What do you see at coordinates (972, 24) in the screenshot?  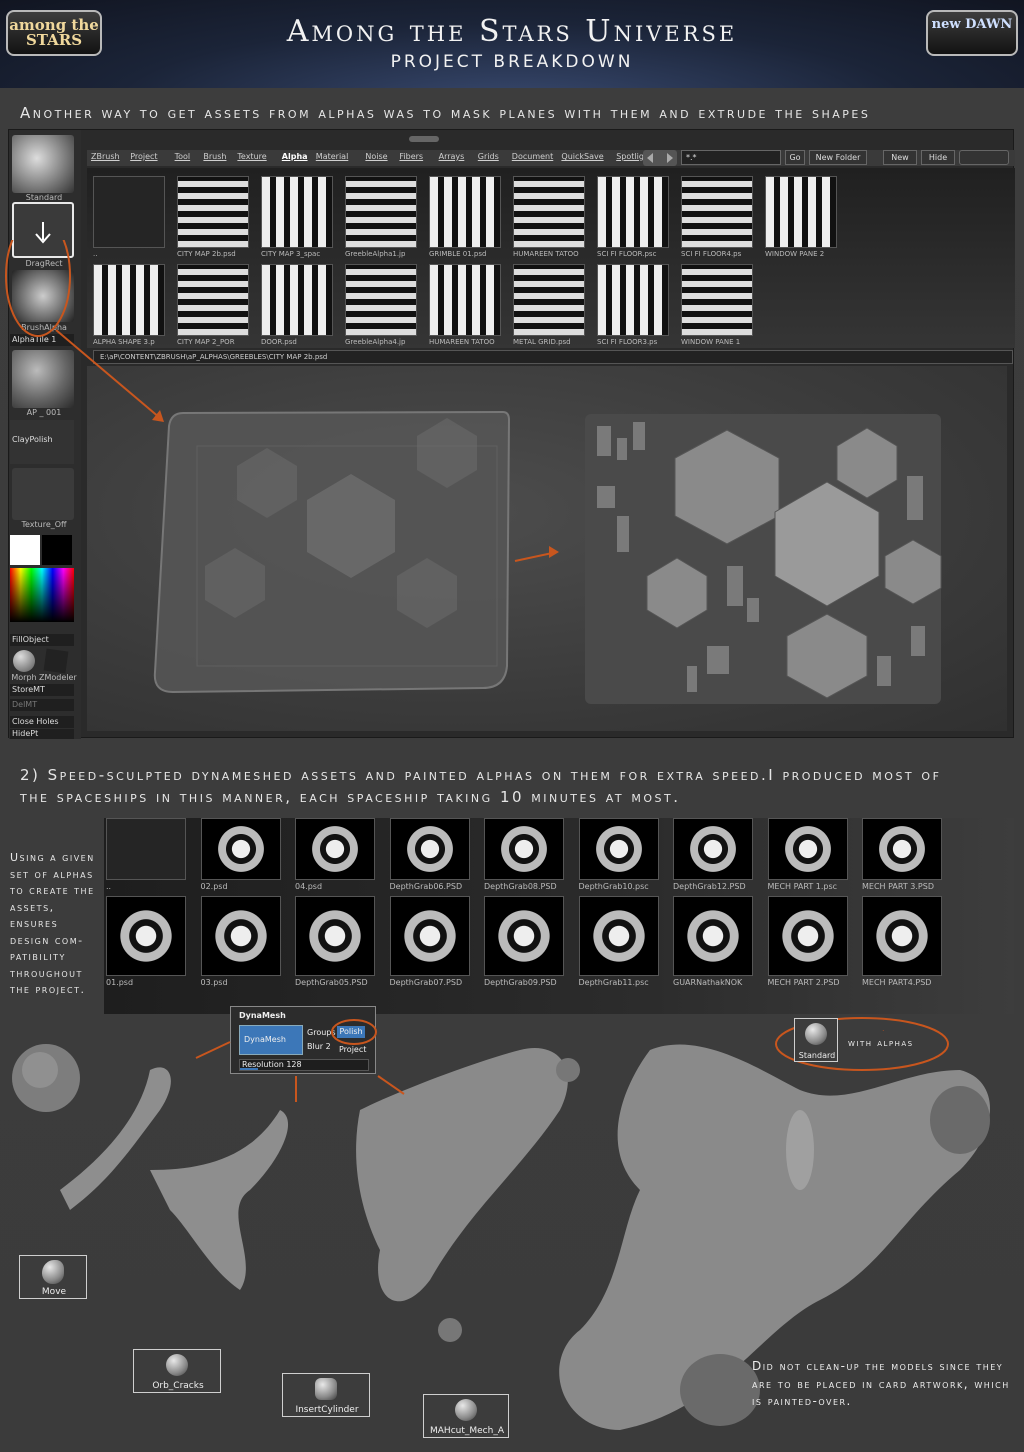 I see `logo-right-text: new DAWN` at bounding box center [972, 24].